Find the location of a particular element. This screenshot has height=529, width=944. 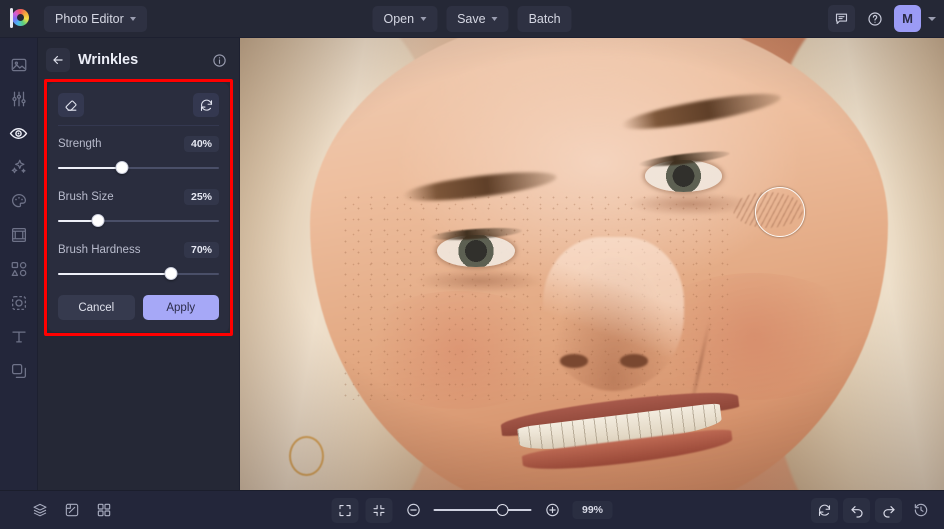

slider-brush-size: Brush Size 25% is located at coordinates (138, 208).